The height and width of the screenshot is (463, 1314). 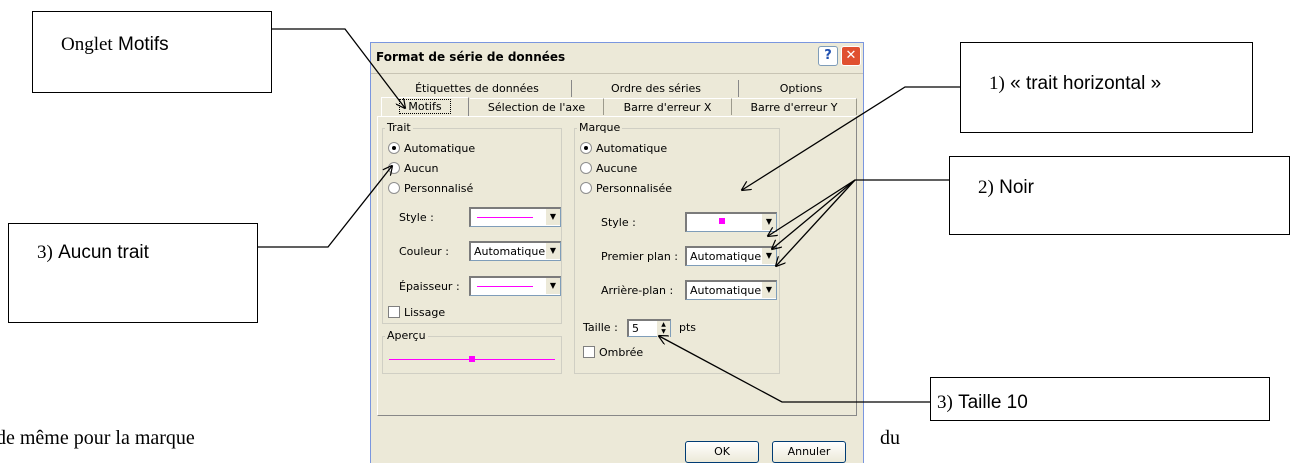 What do you see at coordinates (801, 88) in the screenshot?
I see `tab-options: Options` at bounding box center [801, 88].